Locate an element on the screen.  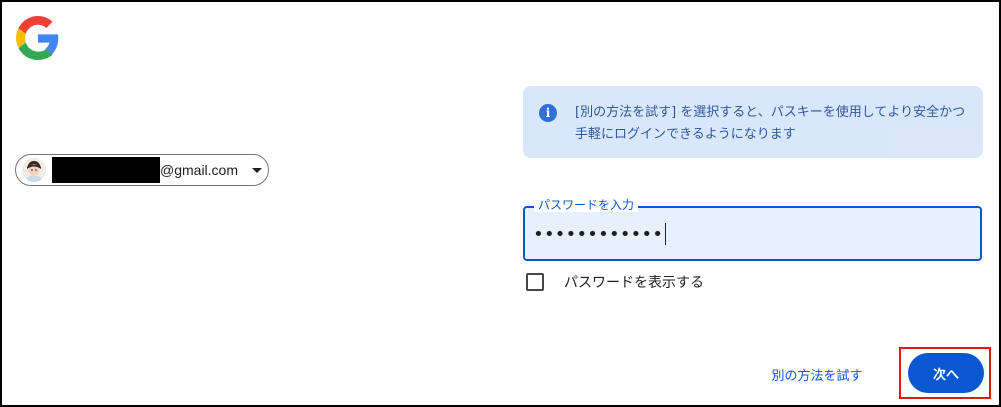
password-value: •••••••••••• is located at coordinates (598, 234).